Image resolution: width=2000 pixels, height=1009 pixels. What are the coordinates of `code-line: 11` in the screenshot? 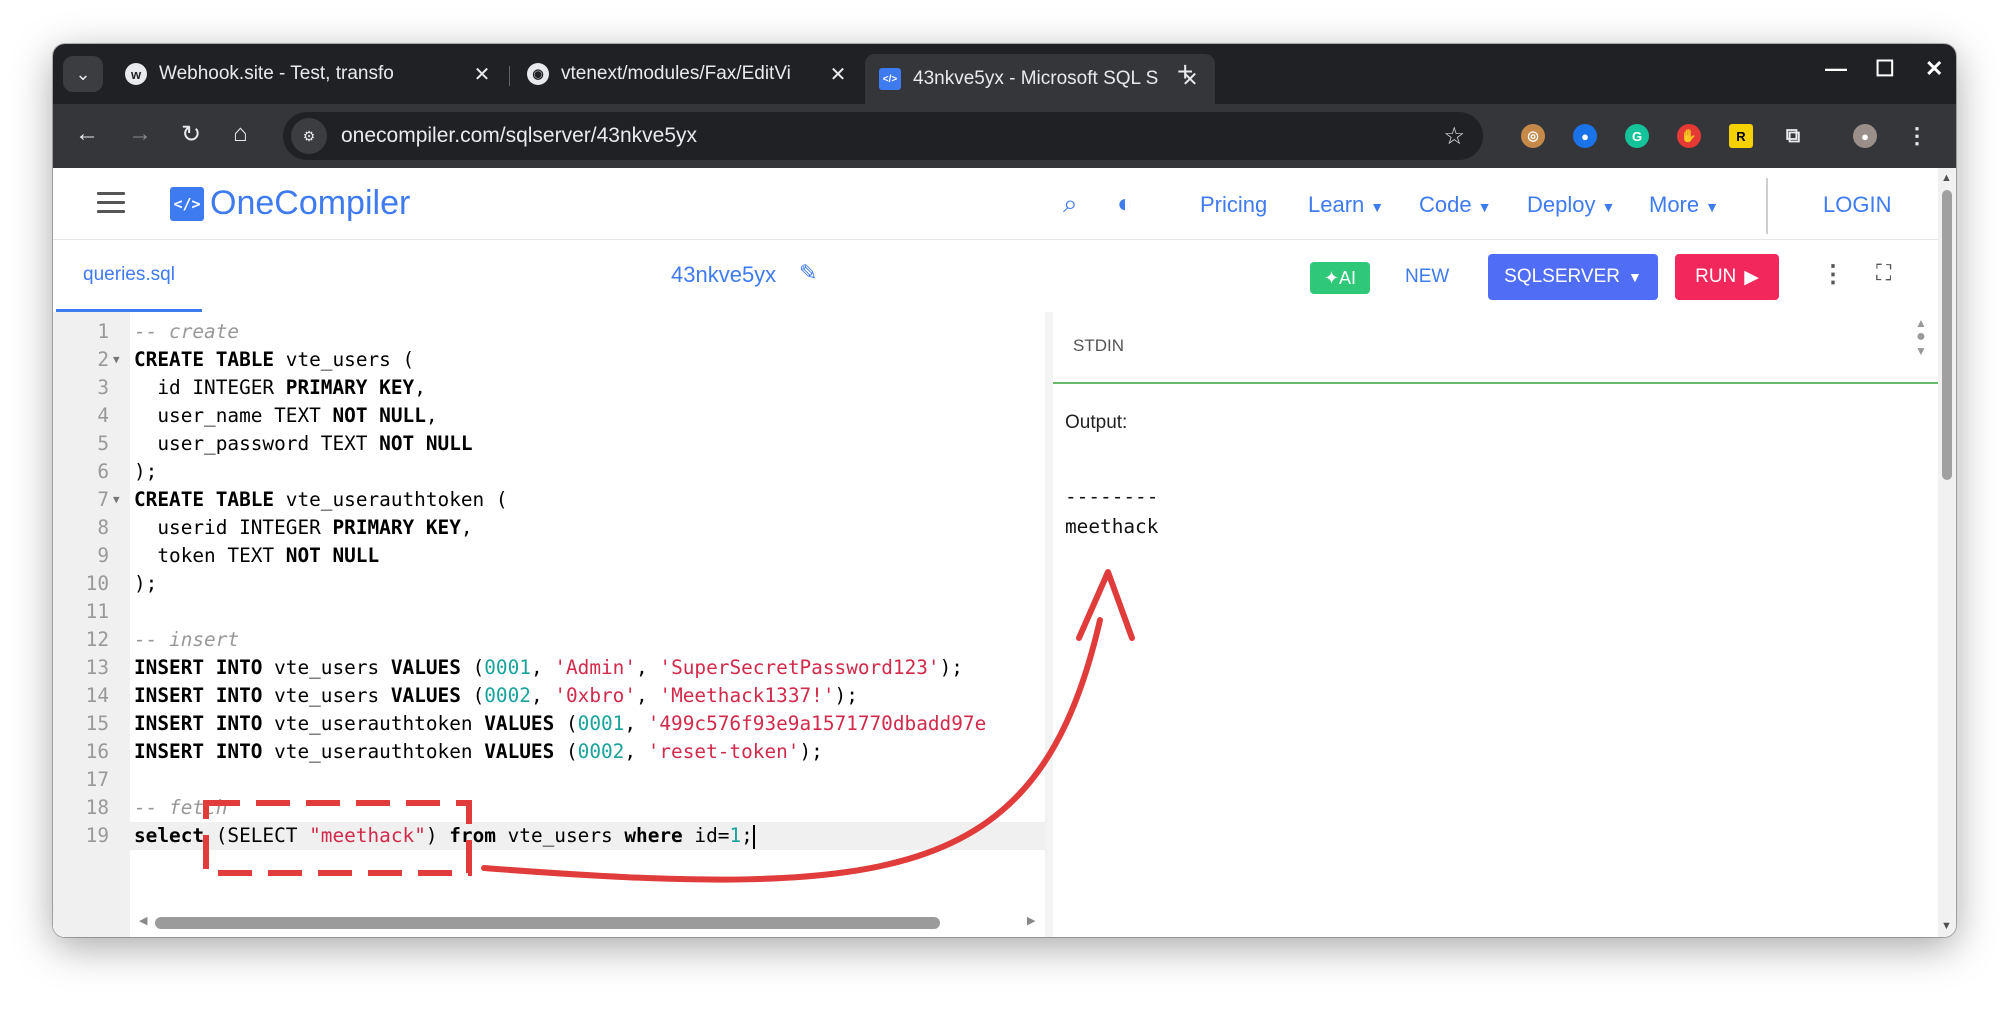 It's located at (549, 612).